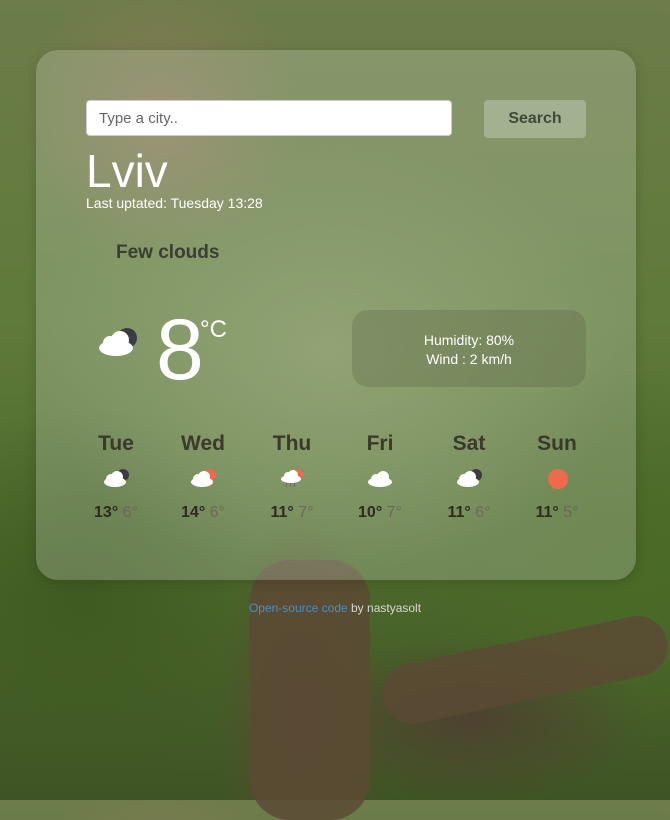  Describe the element at coordinates (292, 443) in the screenshot. I see `forecast-day-name: Thu` at that location.